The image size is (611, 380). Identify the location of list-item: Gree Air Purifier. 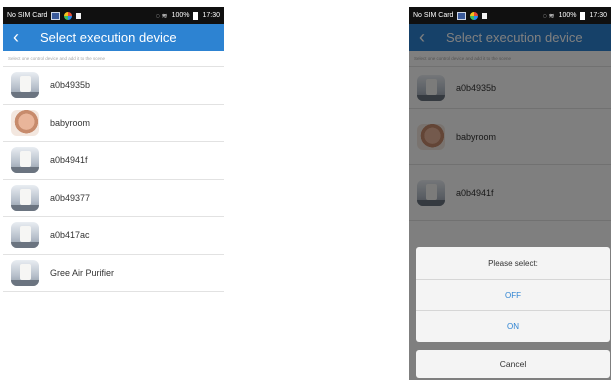
(113, 273).